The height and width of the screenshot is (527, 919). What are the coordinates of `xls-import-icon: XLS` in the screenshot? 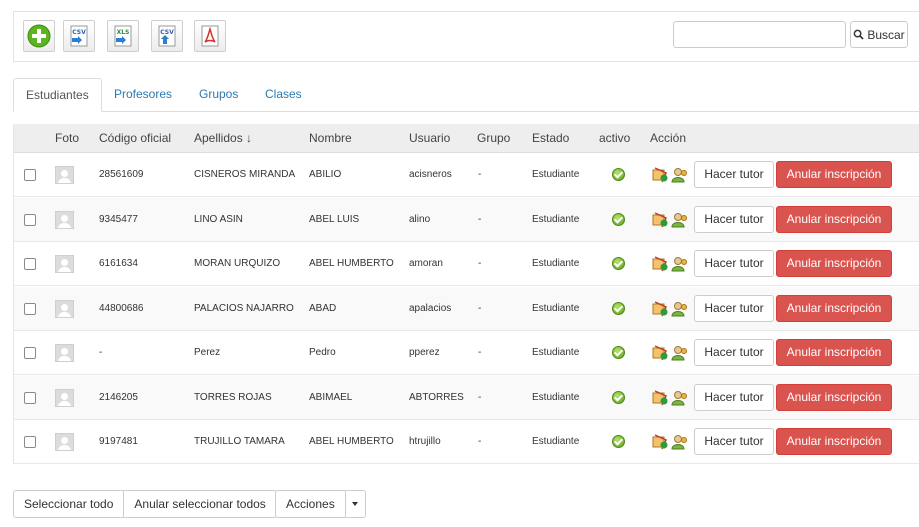 It's located at (123, 36).